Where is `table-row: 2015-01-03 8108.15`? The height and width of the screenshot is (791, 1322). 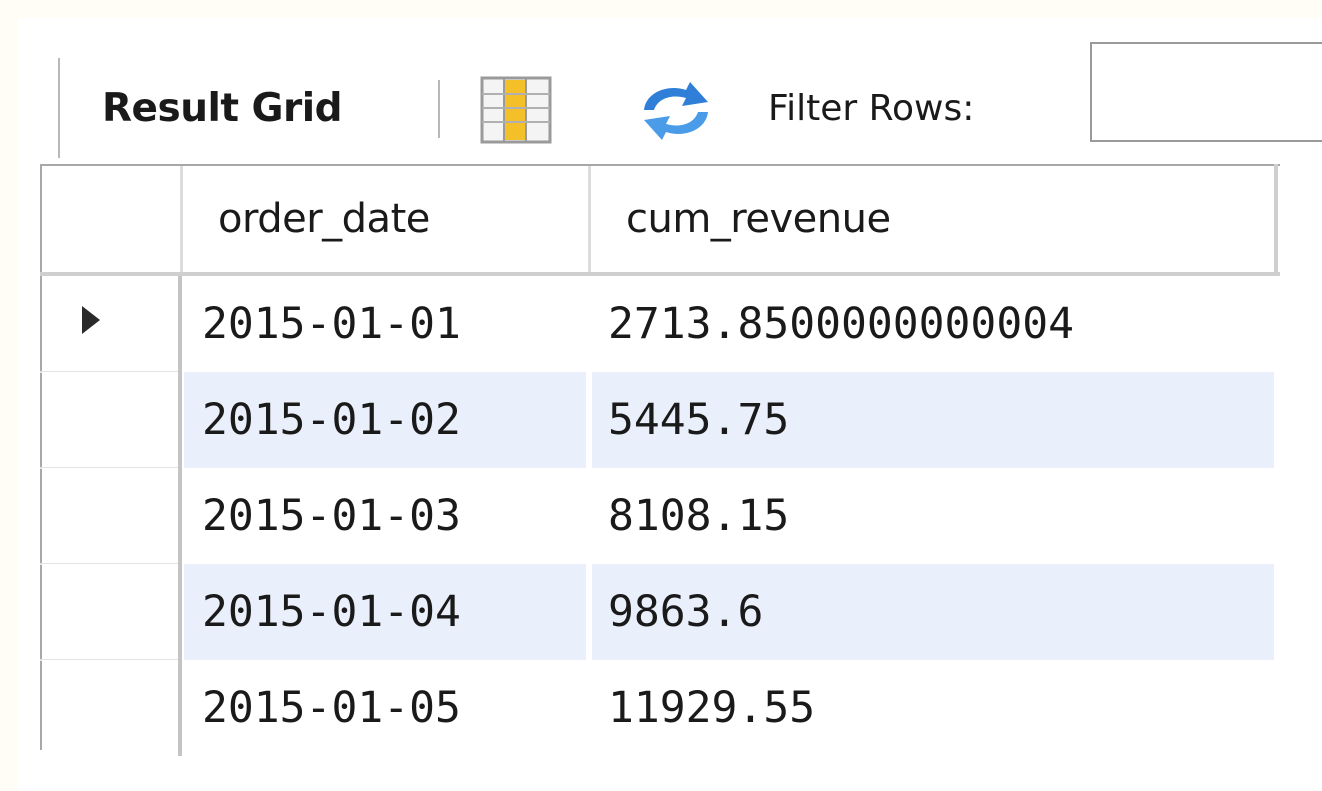
table-row: 2015-01-03 8108.15 is located at coordinates (660, 516).